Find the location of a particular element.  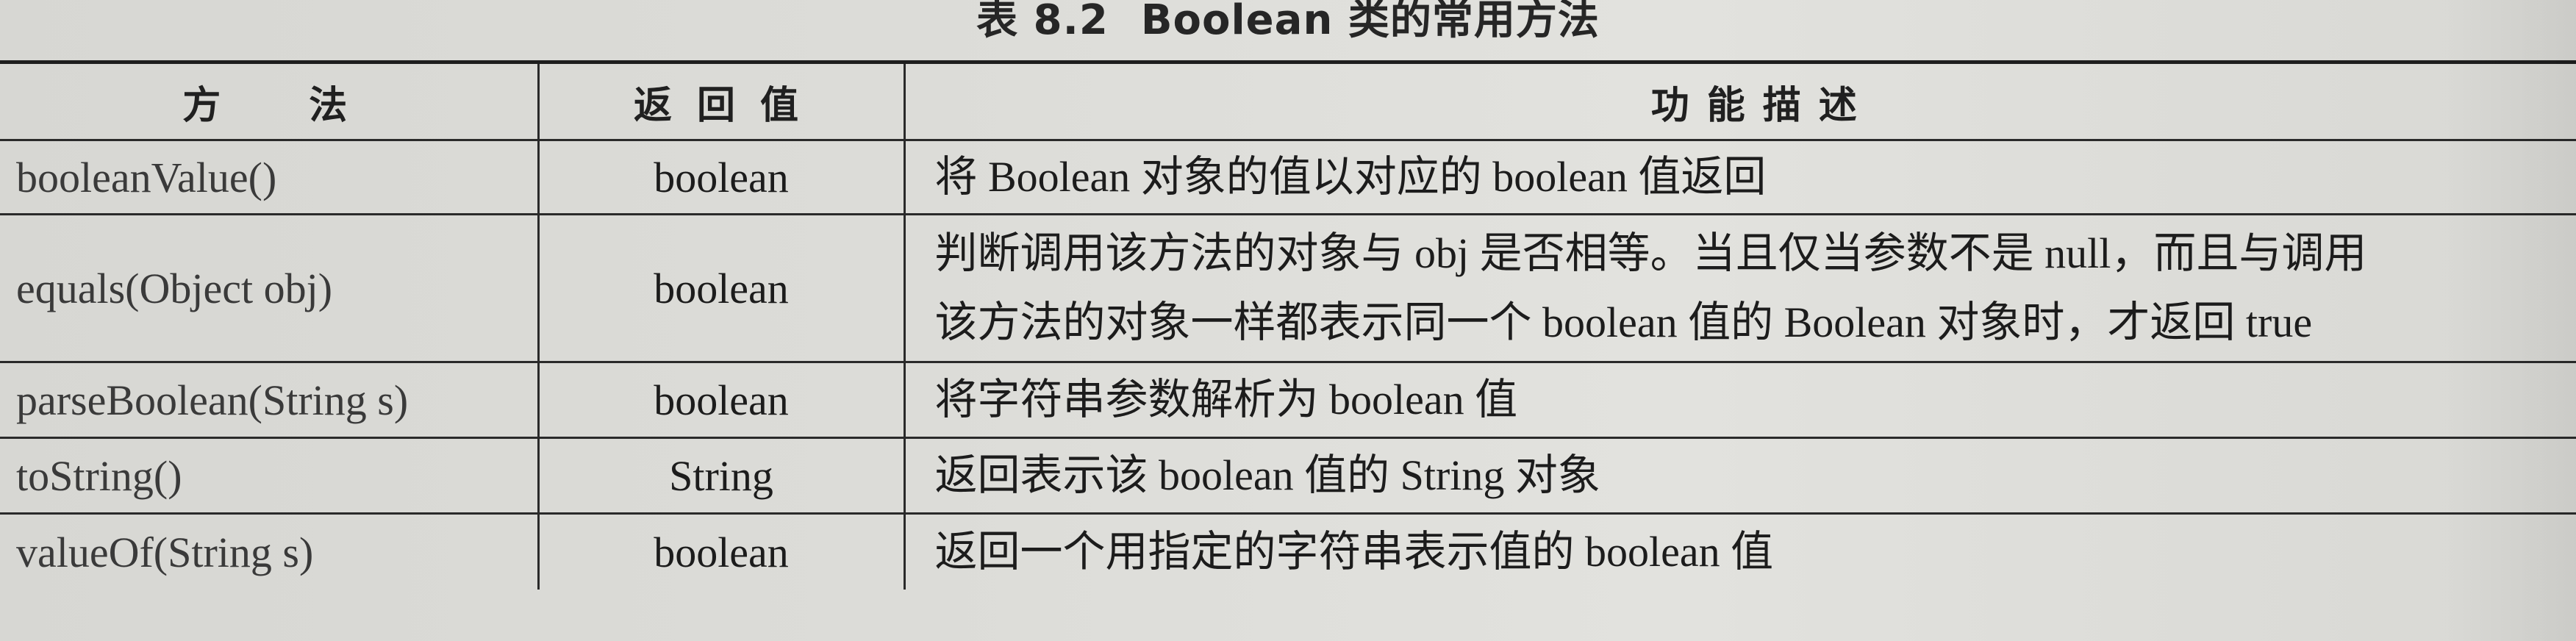

description-line: 返回一个用指定的字符串表示值的 boolean 值 is located at coordinates (1354, 552).